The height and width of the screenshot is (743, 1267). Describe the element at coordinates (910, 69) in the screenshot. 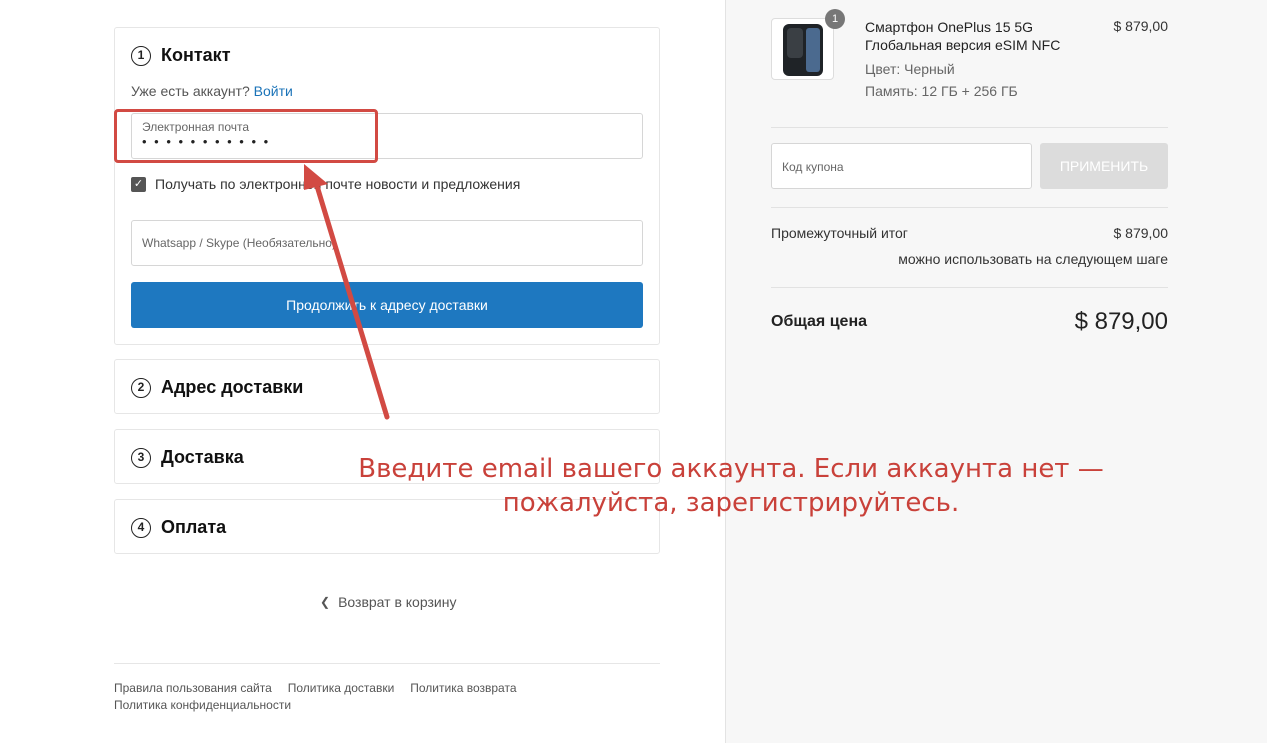

I see `product-color: Цвет: Черный` at that location.